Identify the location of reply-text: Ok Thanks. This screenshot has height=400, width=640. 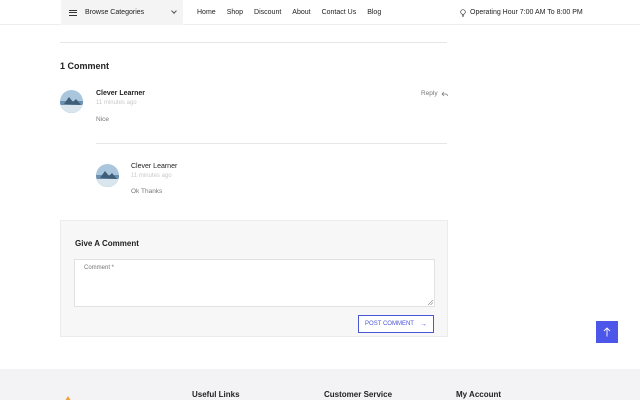
(147, 191).